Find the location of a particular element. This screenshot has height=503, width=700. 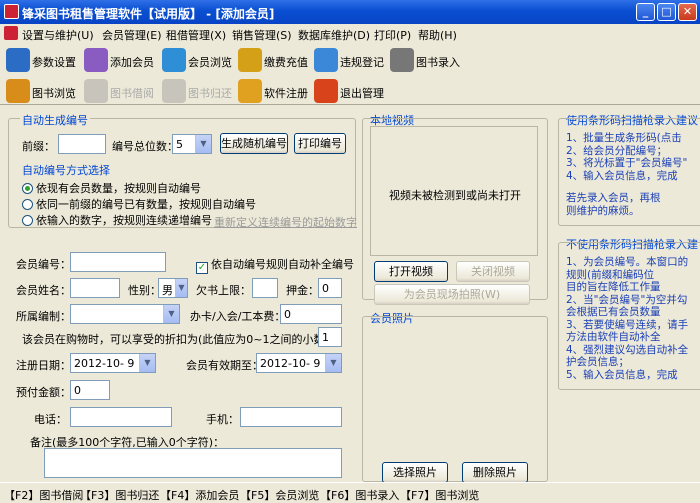

print-code-button: 打印编号 is located at coordinates (320, 143).